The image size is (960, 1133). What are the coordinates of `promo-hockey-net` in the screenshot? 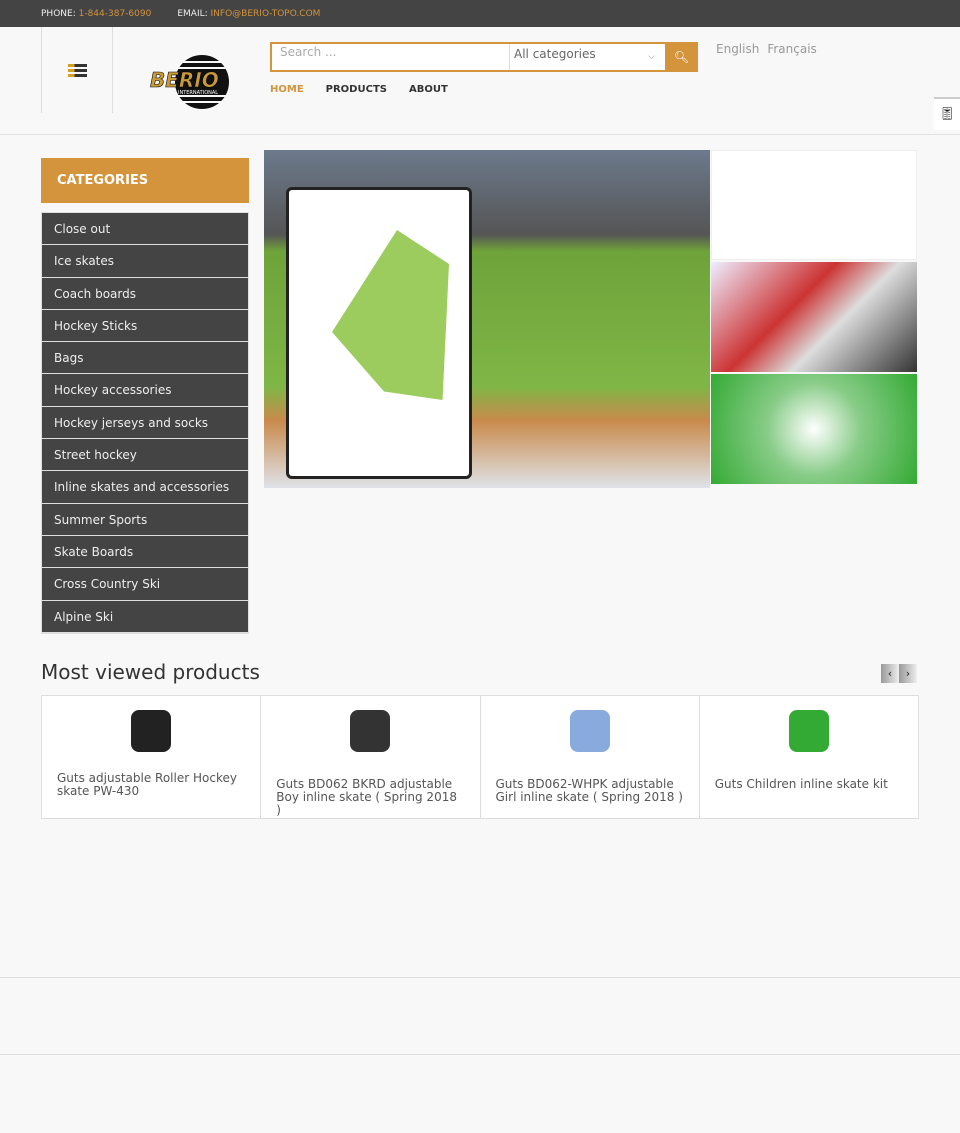 It's located at (814, 205).